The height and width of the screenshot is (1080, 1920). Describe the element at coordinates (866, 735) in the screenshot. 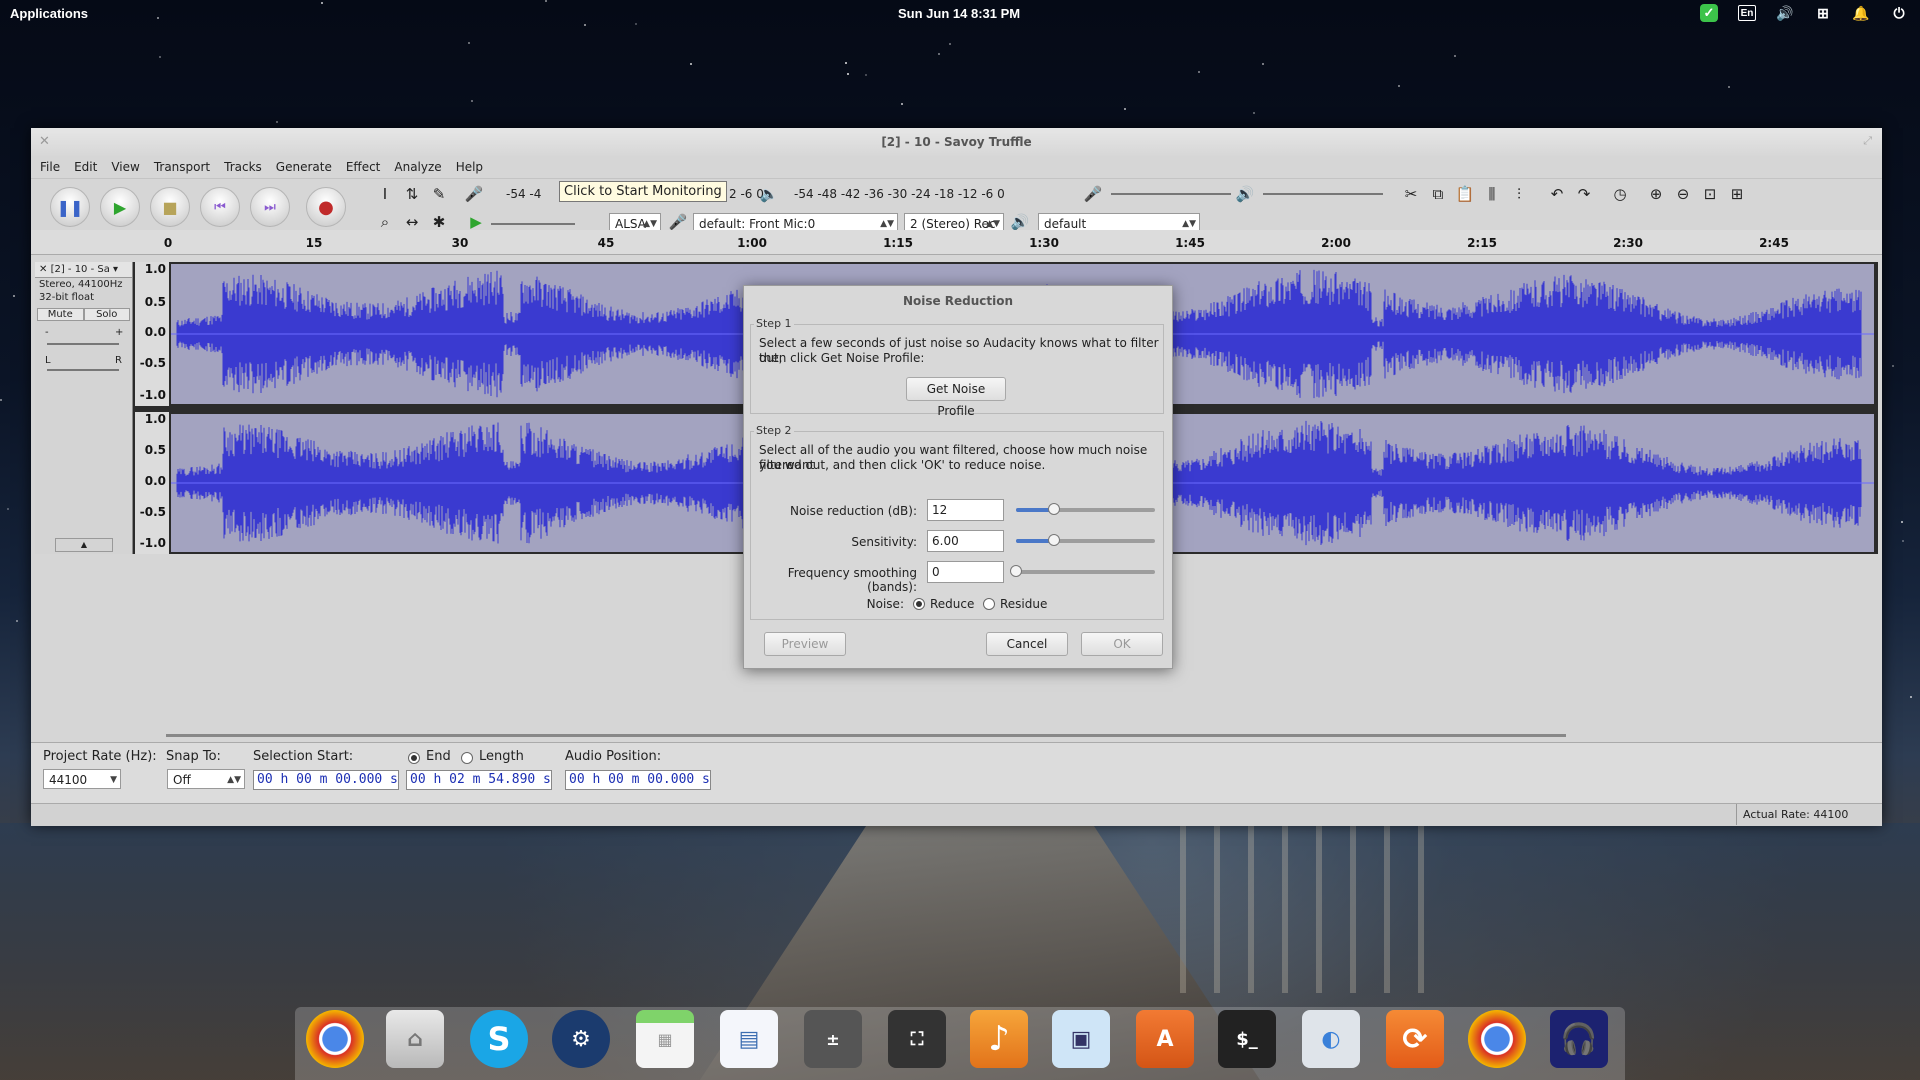

I see `horizontal-scrollbar` at that location.